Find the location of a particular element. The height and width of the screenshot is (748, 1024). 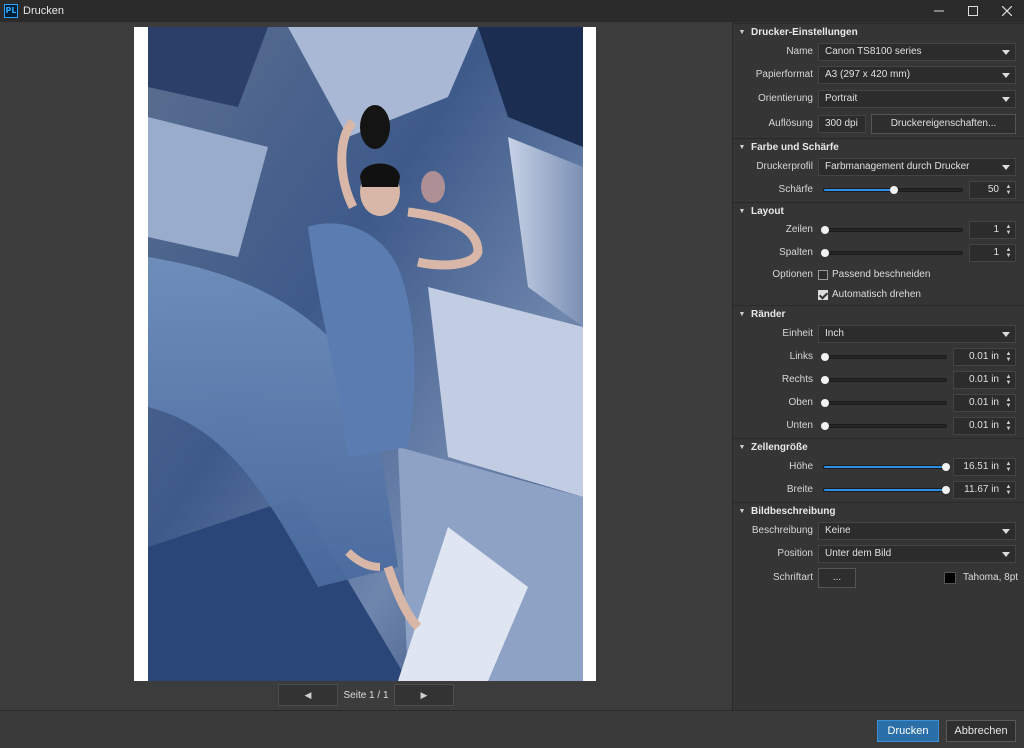

cell-height-spinbox: 16.51 in ▲ ▼ is located at coordinates (984, 467).